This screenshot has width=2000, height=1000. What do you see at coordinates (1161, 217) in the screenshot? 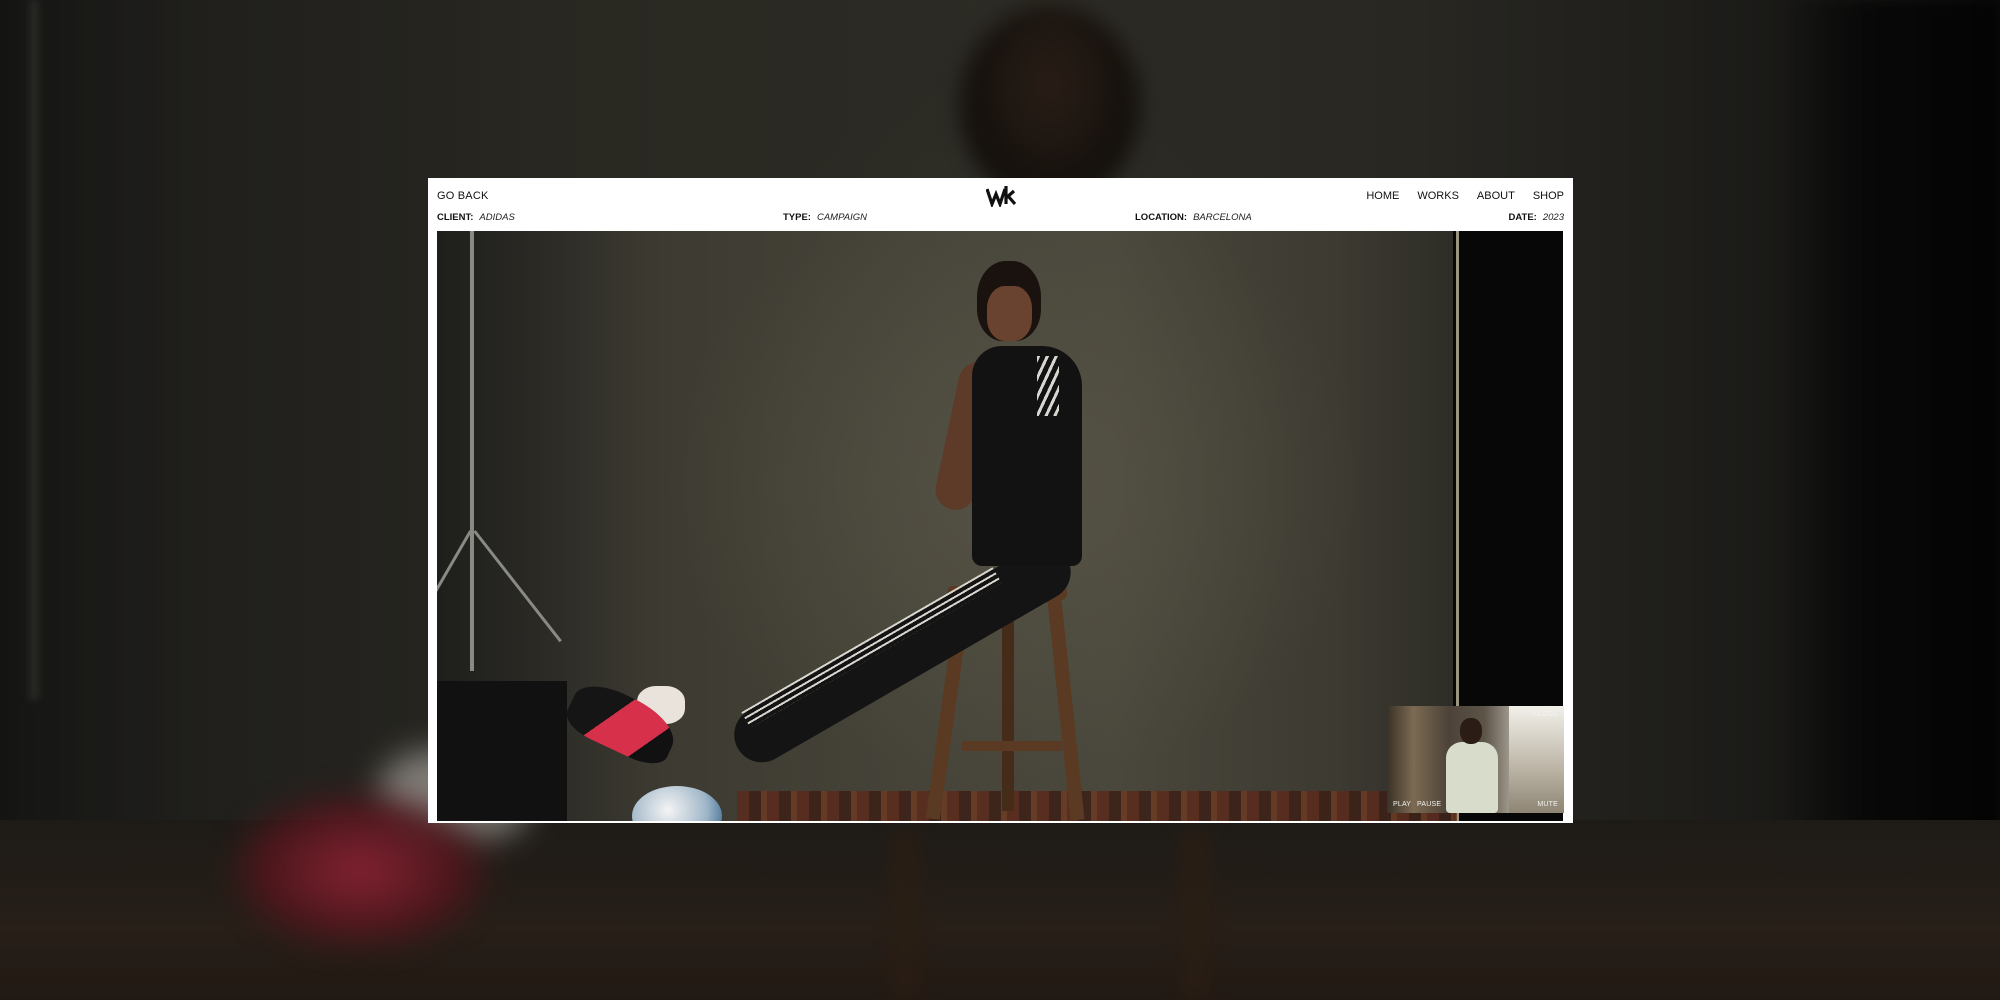
I see `location-label: LOCATION:` at bounding box center [1161, 217].